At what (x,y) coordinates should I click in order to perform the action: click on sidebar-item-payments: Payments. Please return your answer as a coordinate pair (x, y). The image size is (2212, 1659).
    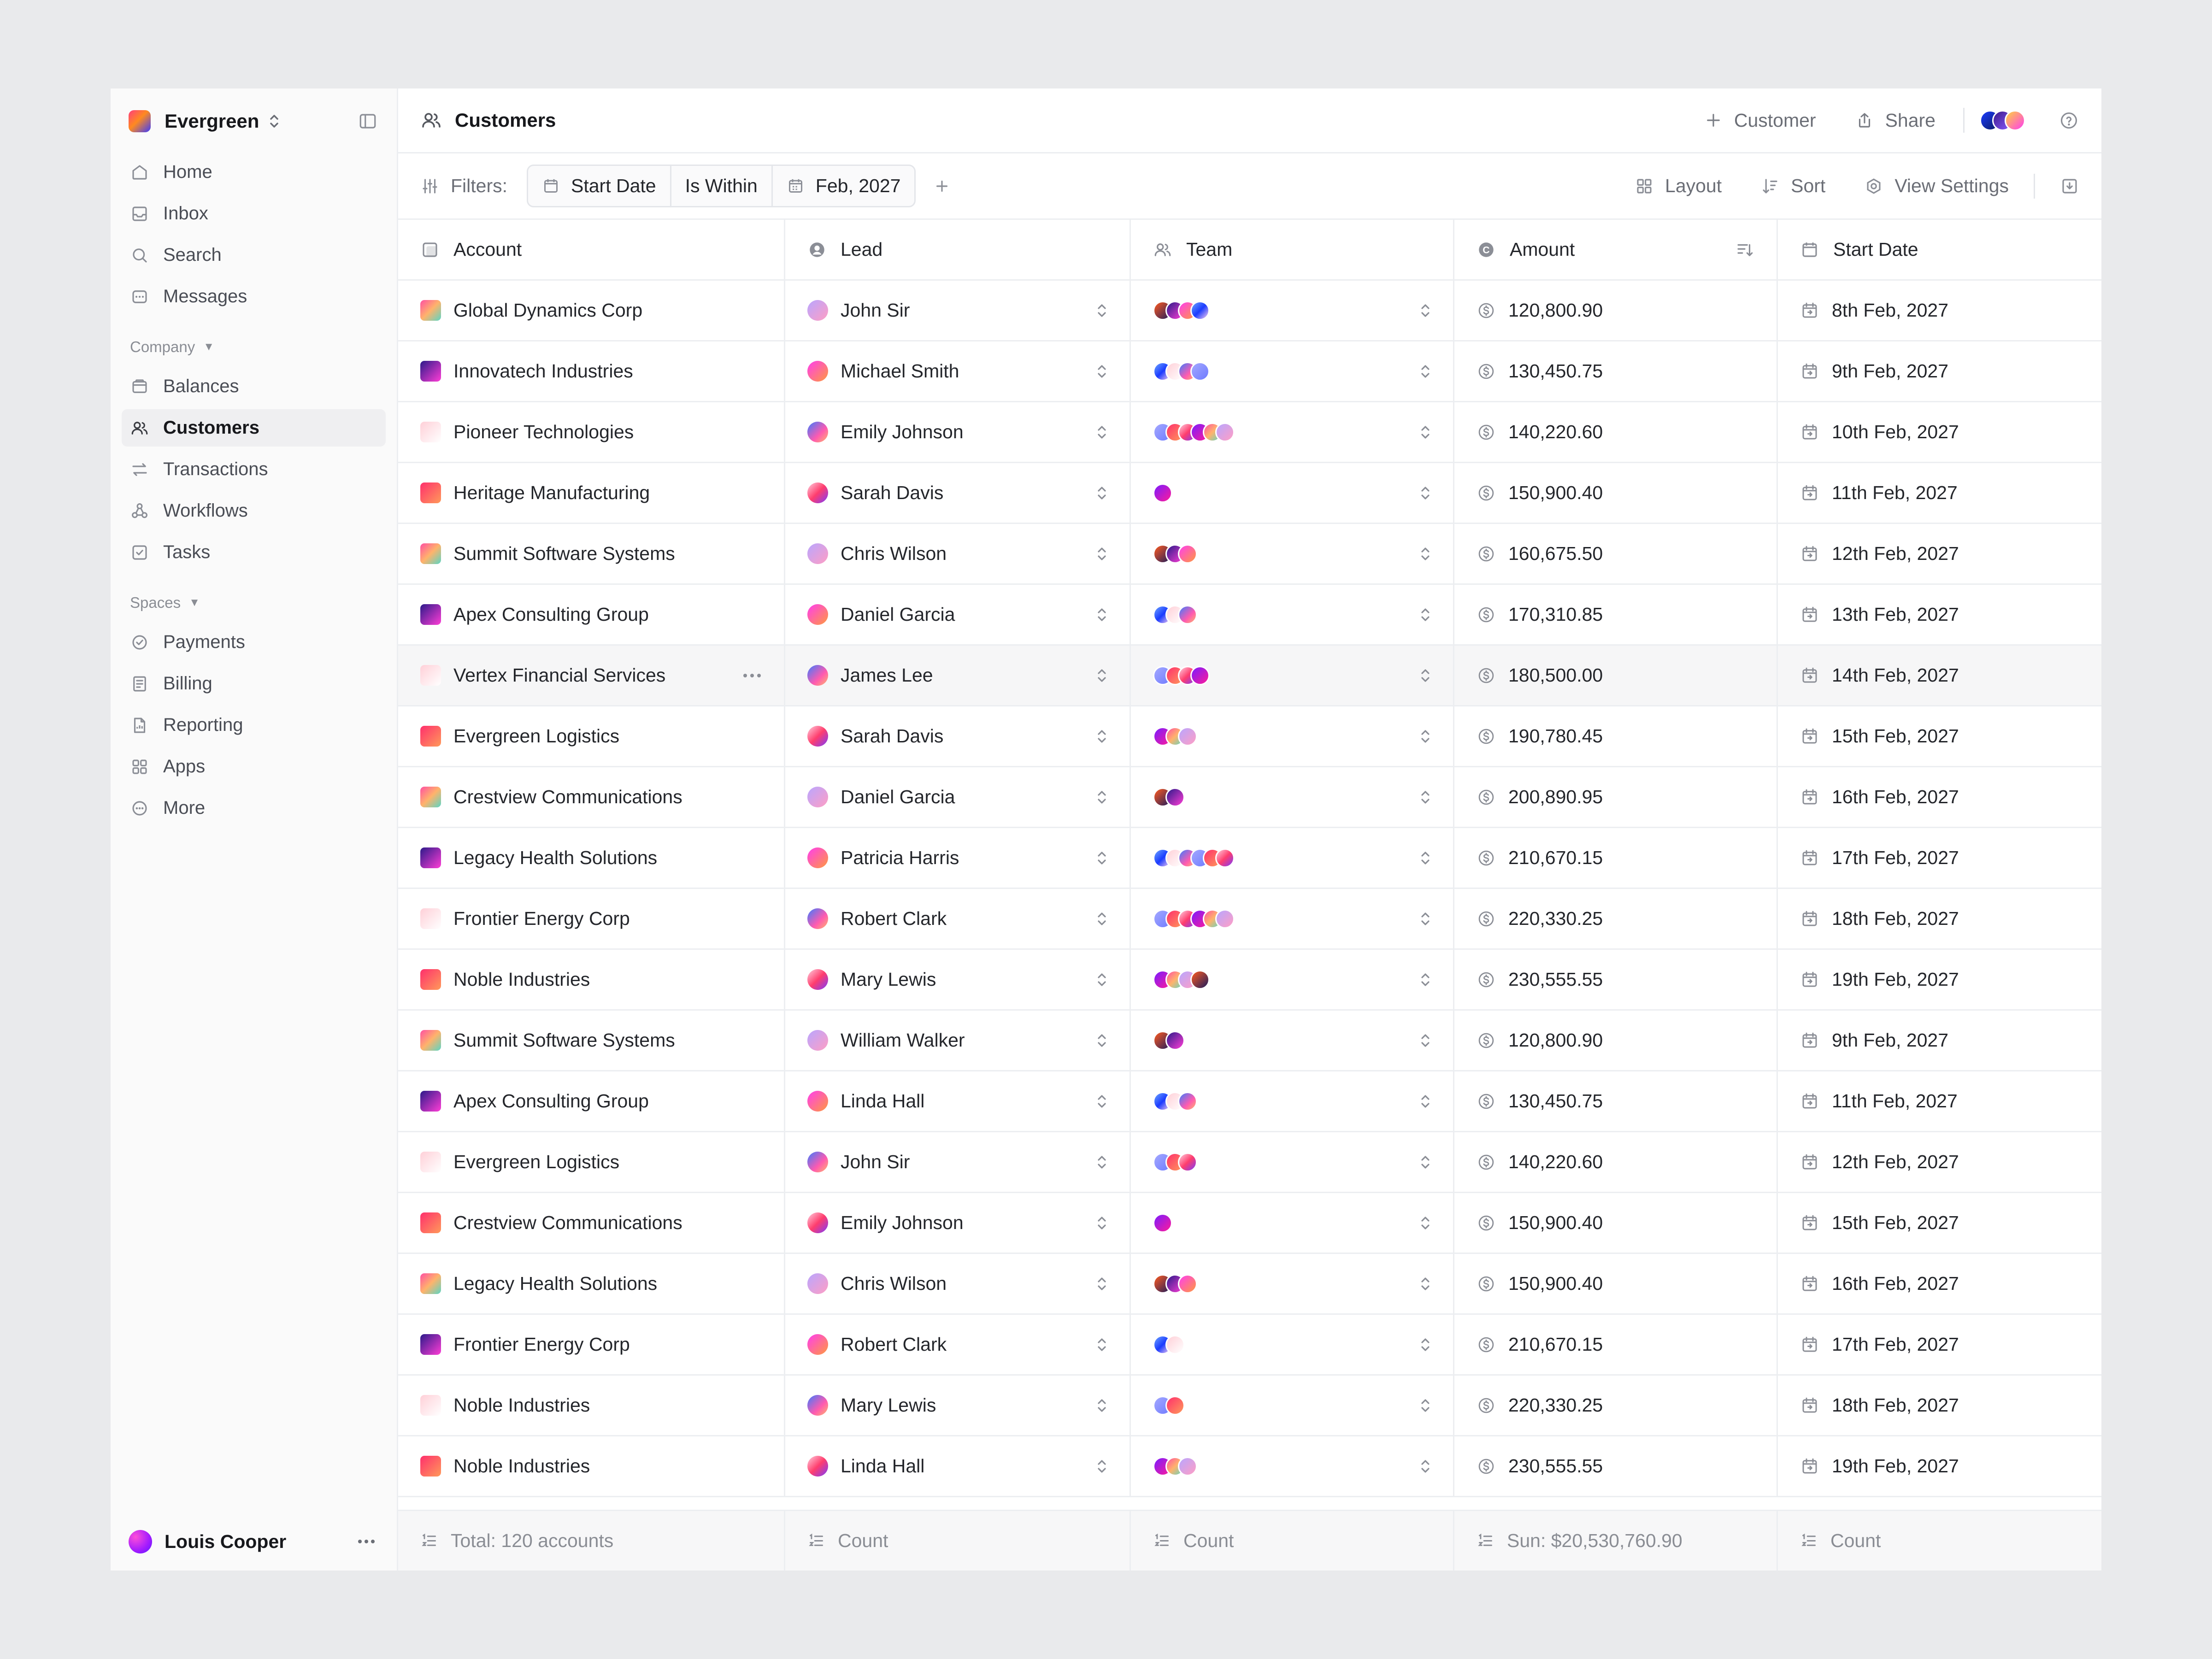
    Looking at the image, I should click on (254, 642).